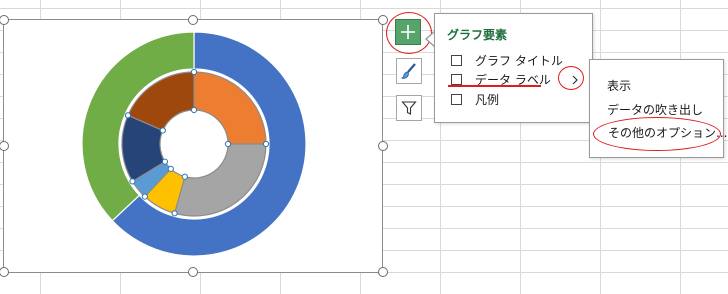 The height and width of the screenshot is (294, 728). I want to click on highlight-circle-submenu-arrow, so click(571, 78).